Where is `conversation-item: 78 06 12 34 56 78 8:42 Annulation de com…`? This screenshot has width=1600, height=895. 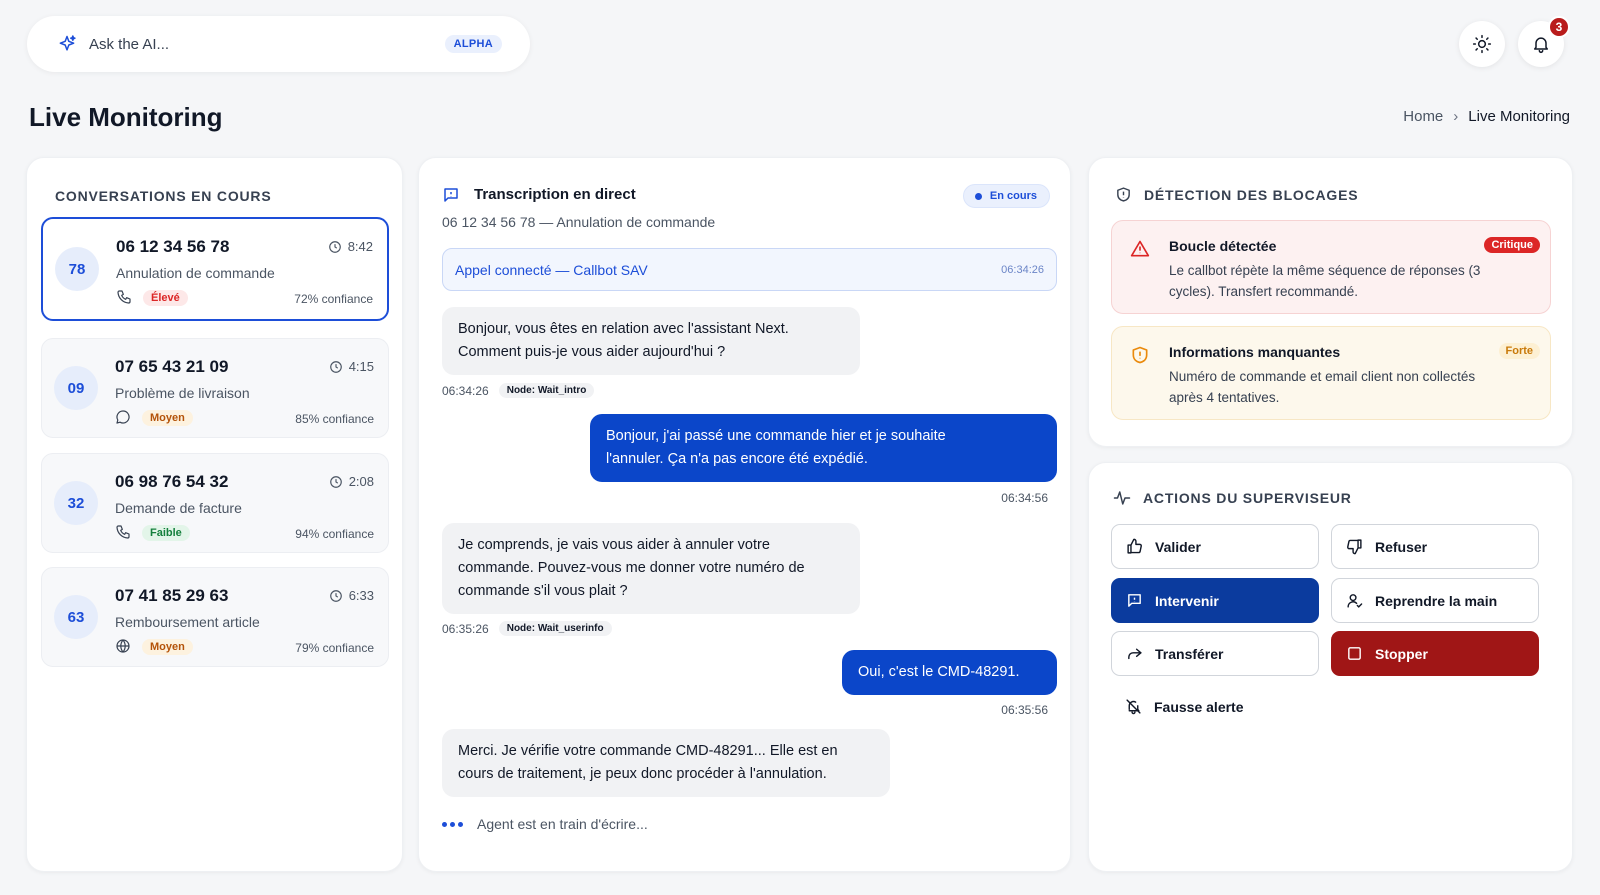
conversation-item: 78 06 12 34 56 78 8:42 Annulation de com… is located at coordinates (215, 269).